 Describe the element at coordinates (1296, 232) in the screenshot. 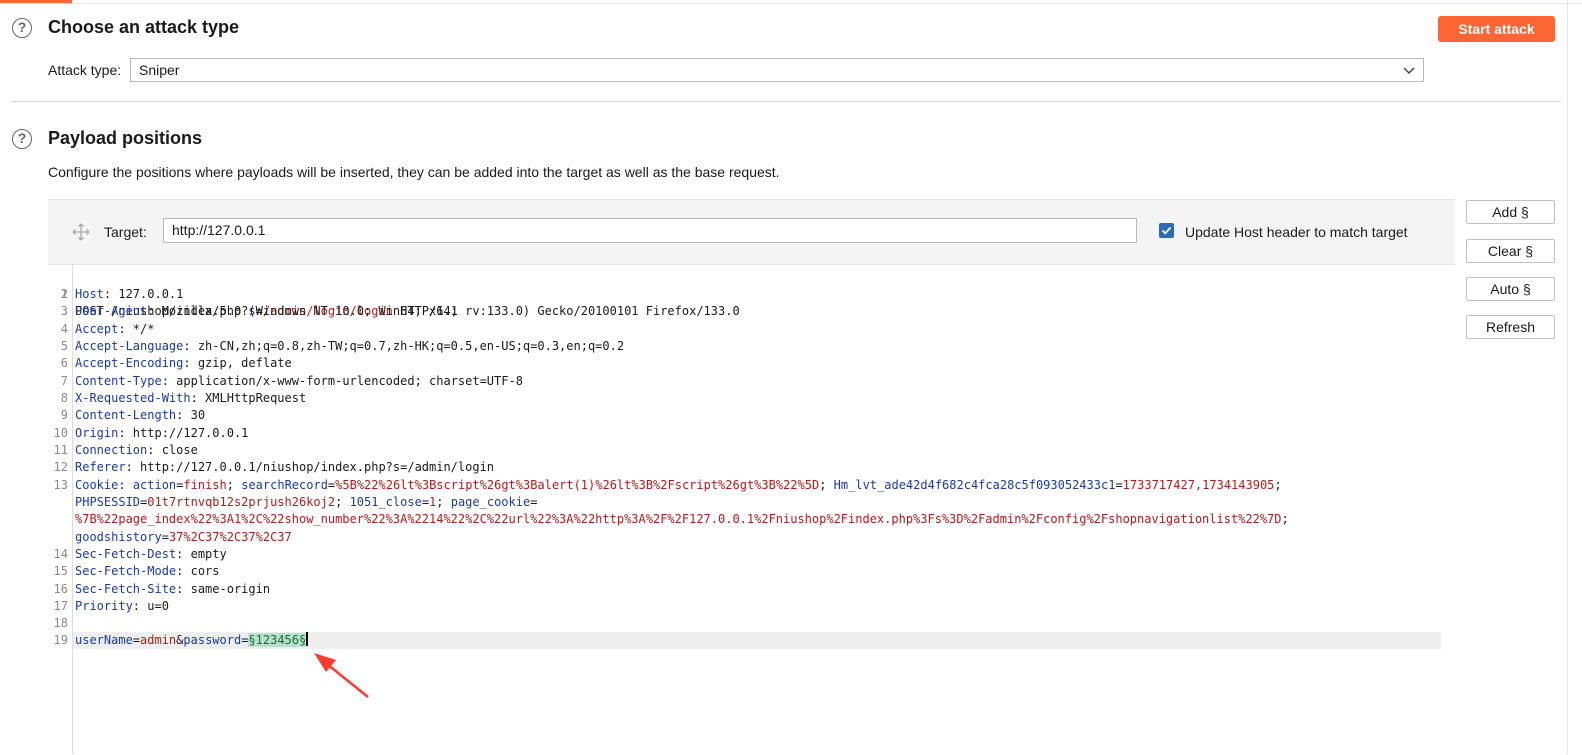

I see `update-host-label: Update Host header to match target` at that location.